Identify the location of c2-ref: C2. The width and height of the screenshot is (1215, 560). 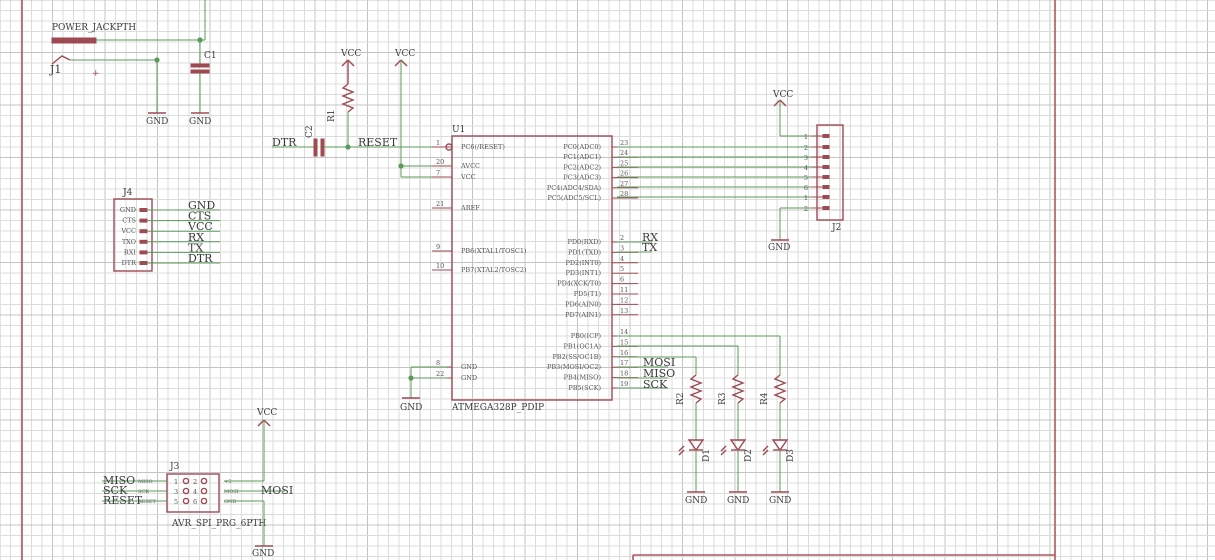
(310, 131).